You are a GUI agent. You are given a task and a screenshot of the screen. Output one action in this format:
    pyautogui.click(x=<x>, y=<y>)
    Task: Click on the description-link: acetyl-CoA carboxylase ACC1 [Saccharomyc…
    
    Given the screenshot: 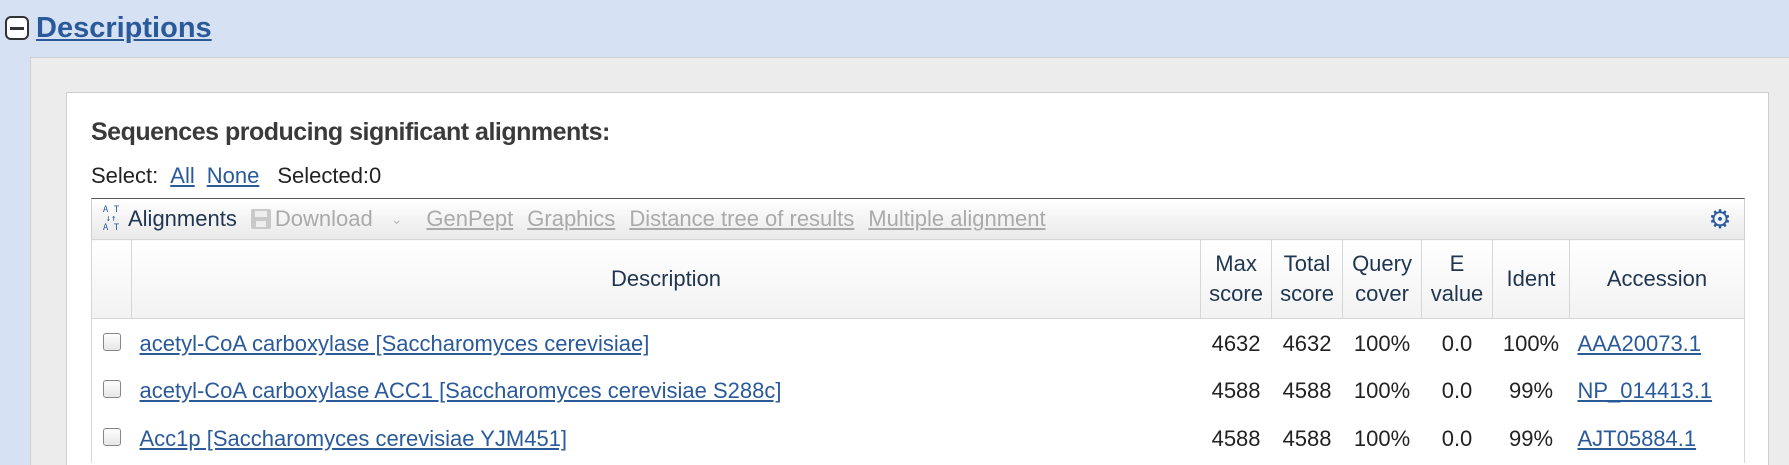 What is the action you would take?
    pyautogui.click(x=460, y=390)
    